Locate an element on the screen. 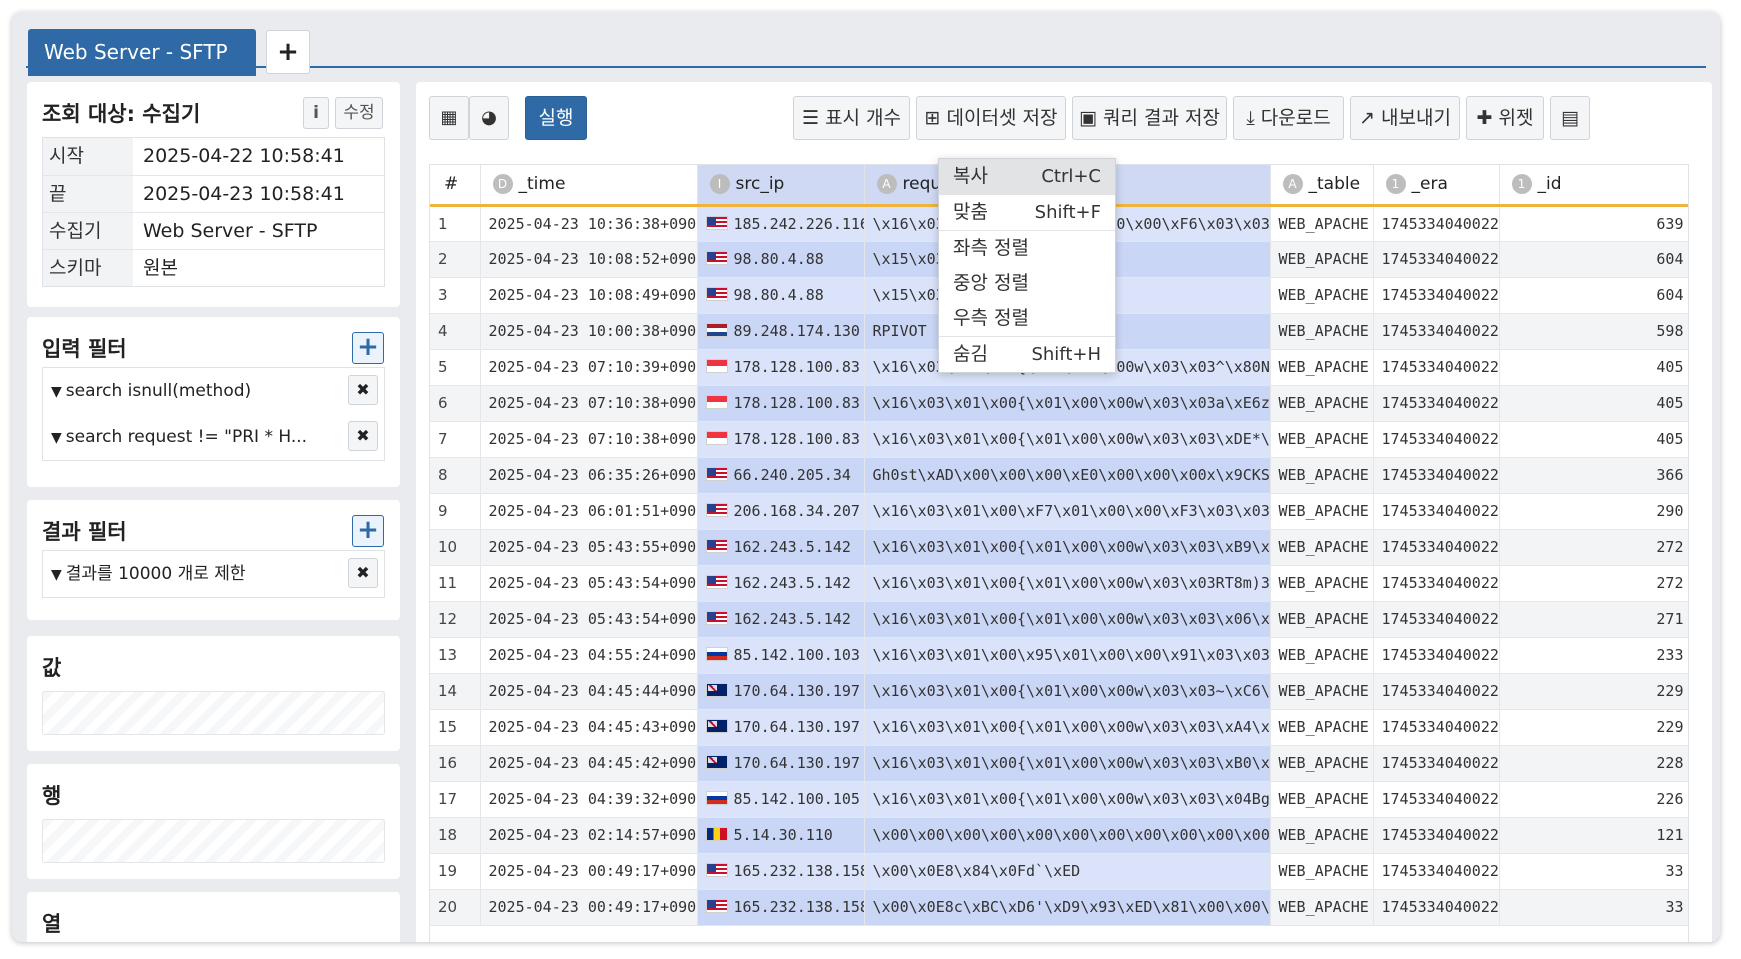 The height and width of the screenshot is (959, 1741). table-cell: 20 is located at coordinates (455, 907).